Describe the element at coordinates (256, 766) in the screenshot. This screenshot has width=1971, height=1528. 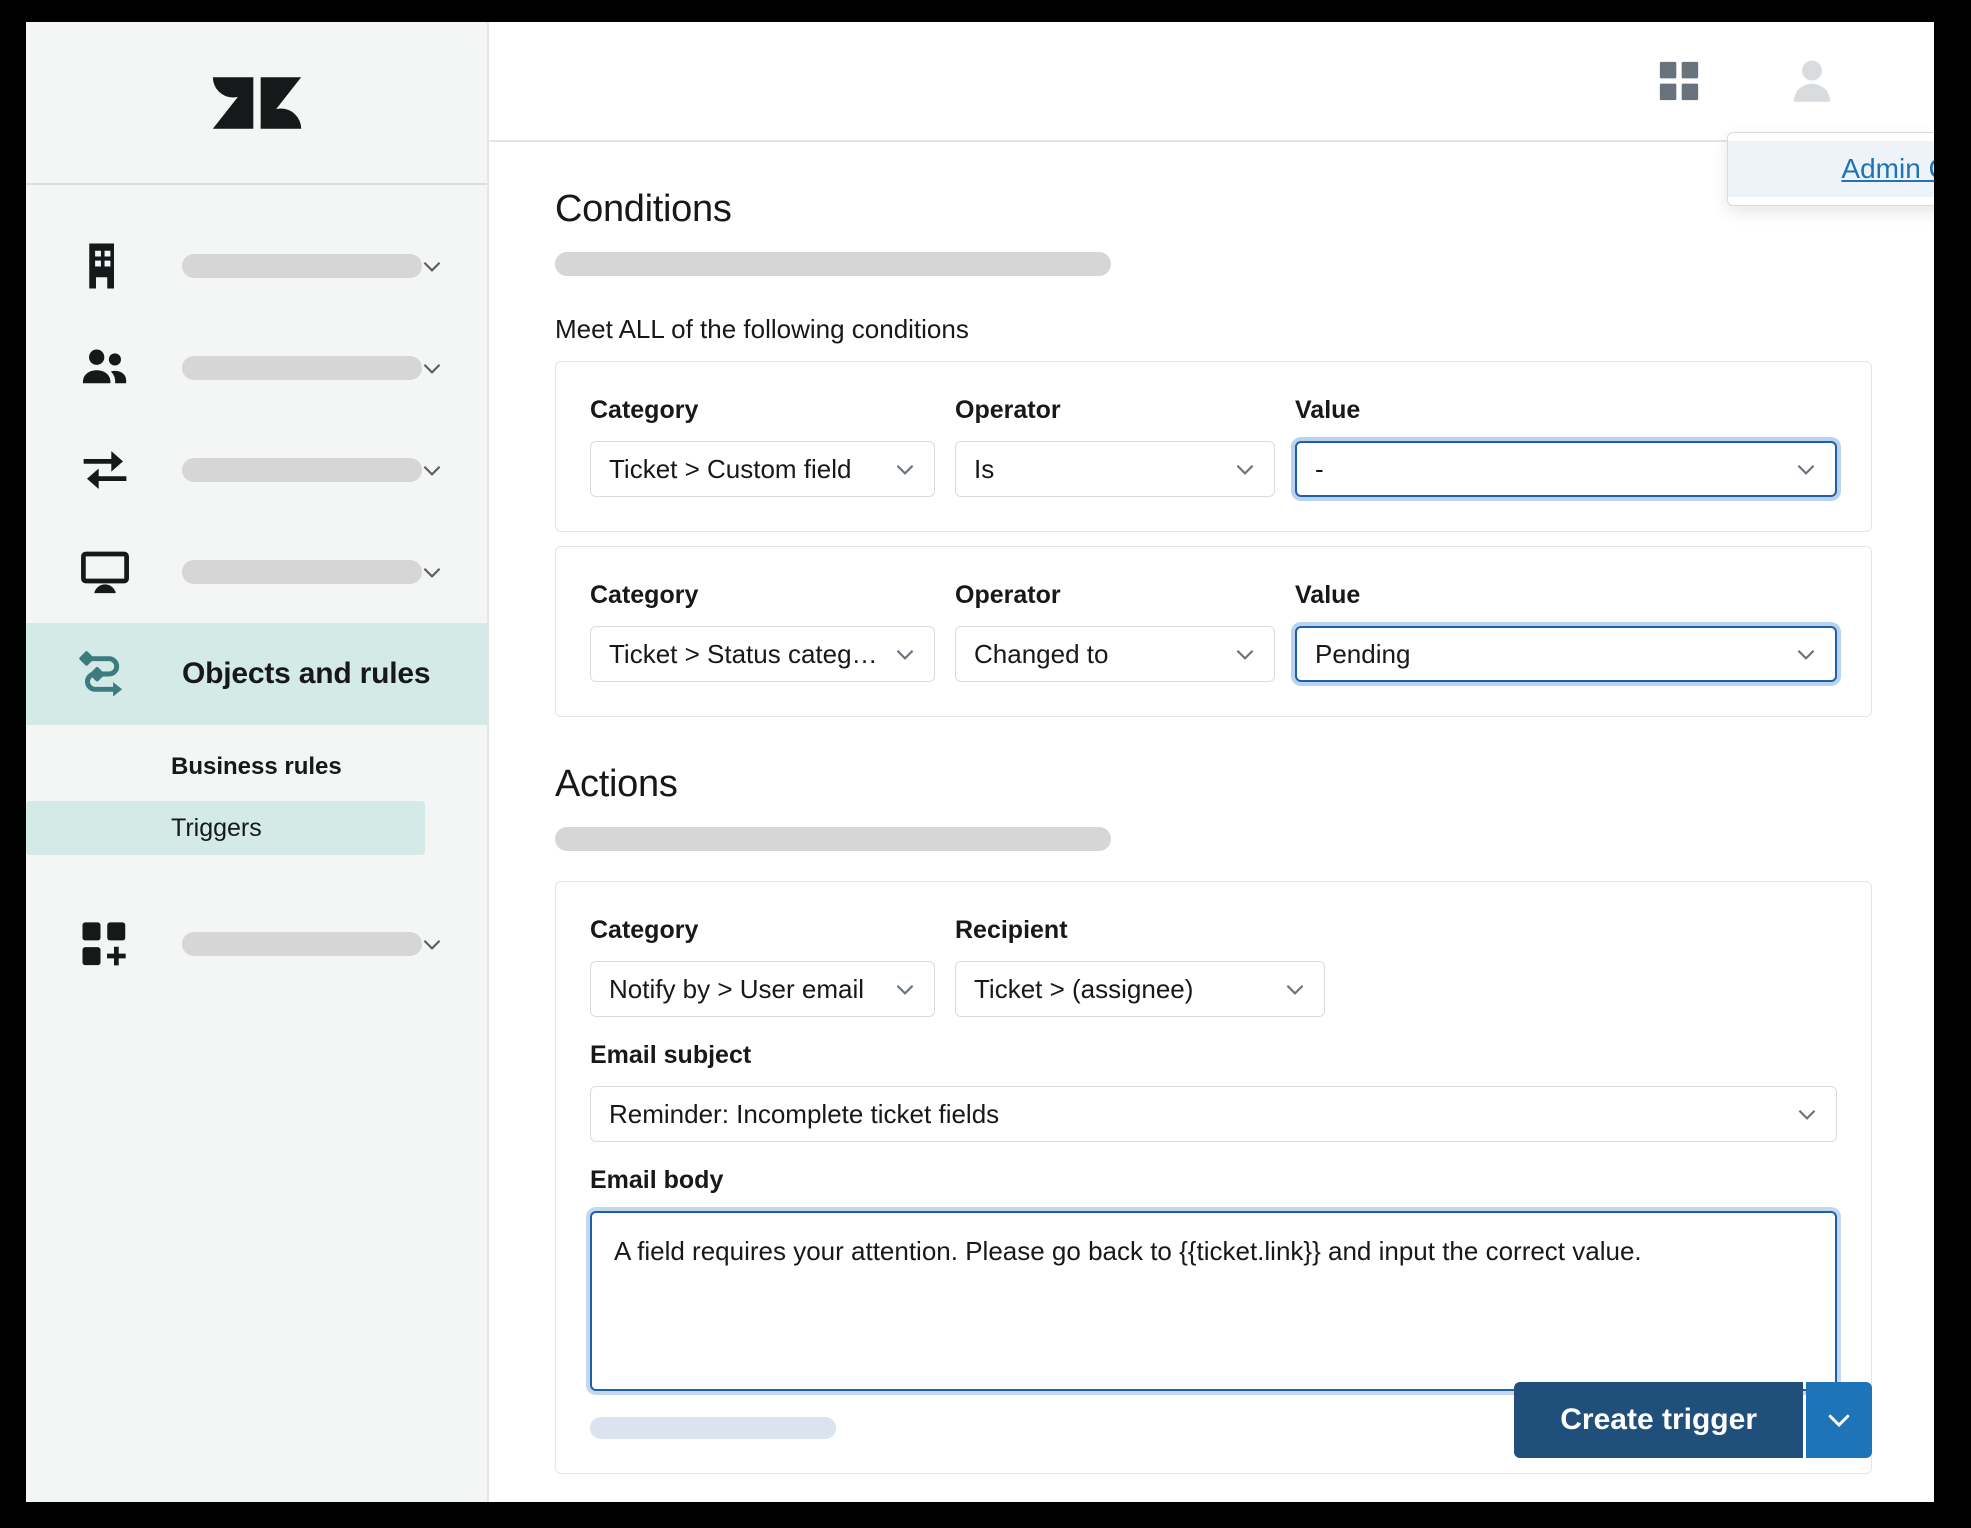
I see `subnav-header-business-rules: Business rules` at that location.